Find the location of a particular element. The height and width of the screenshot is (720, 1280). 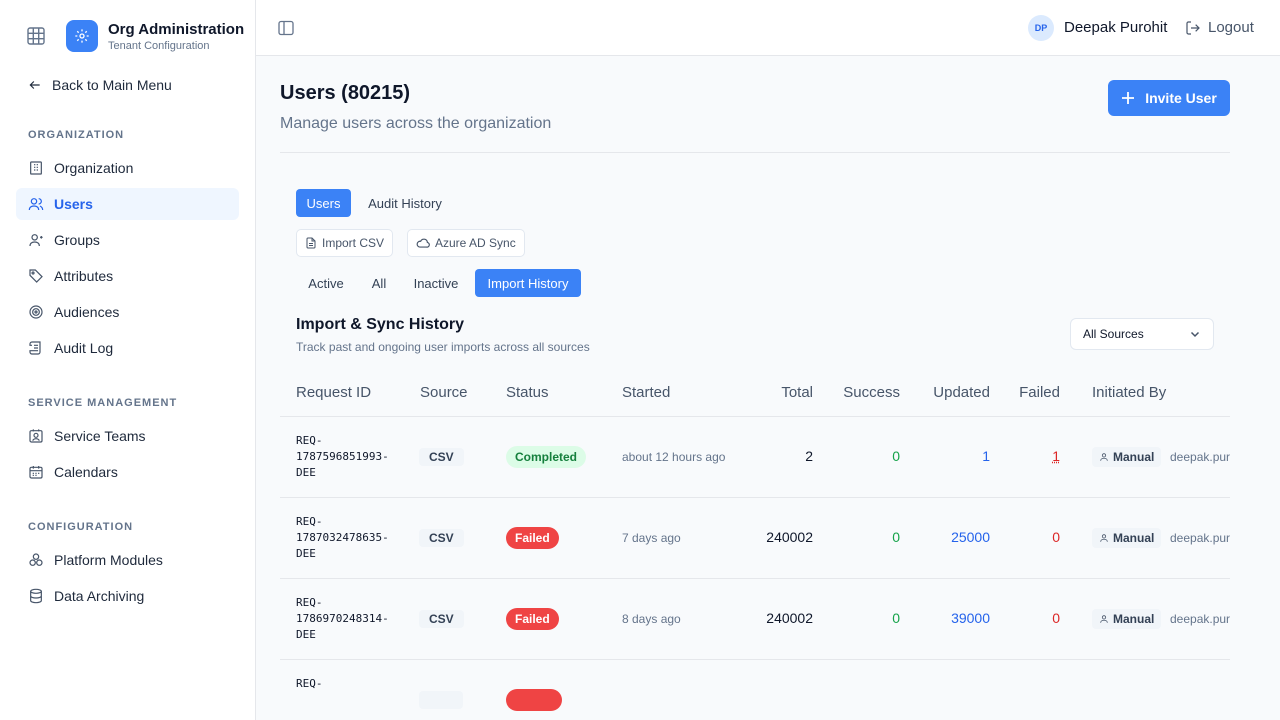

tab-all: All is located at coordinates (379, 283).